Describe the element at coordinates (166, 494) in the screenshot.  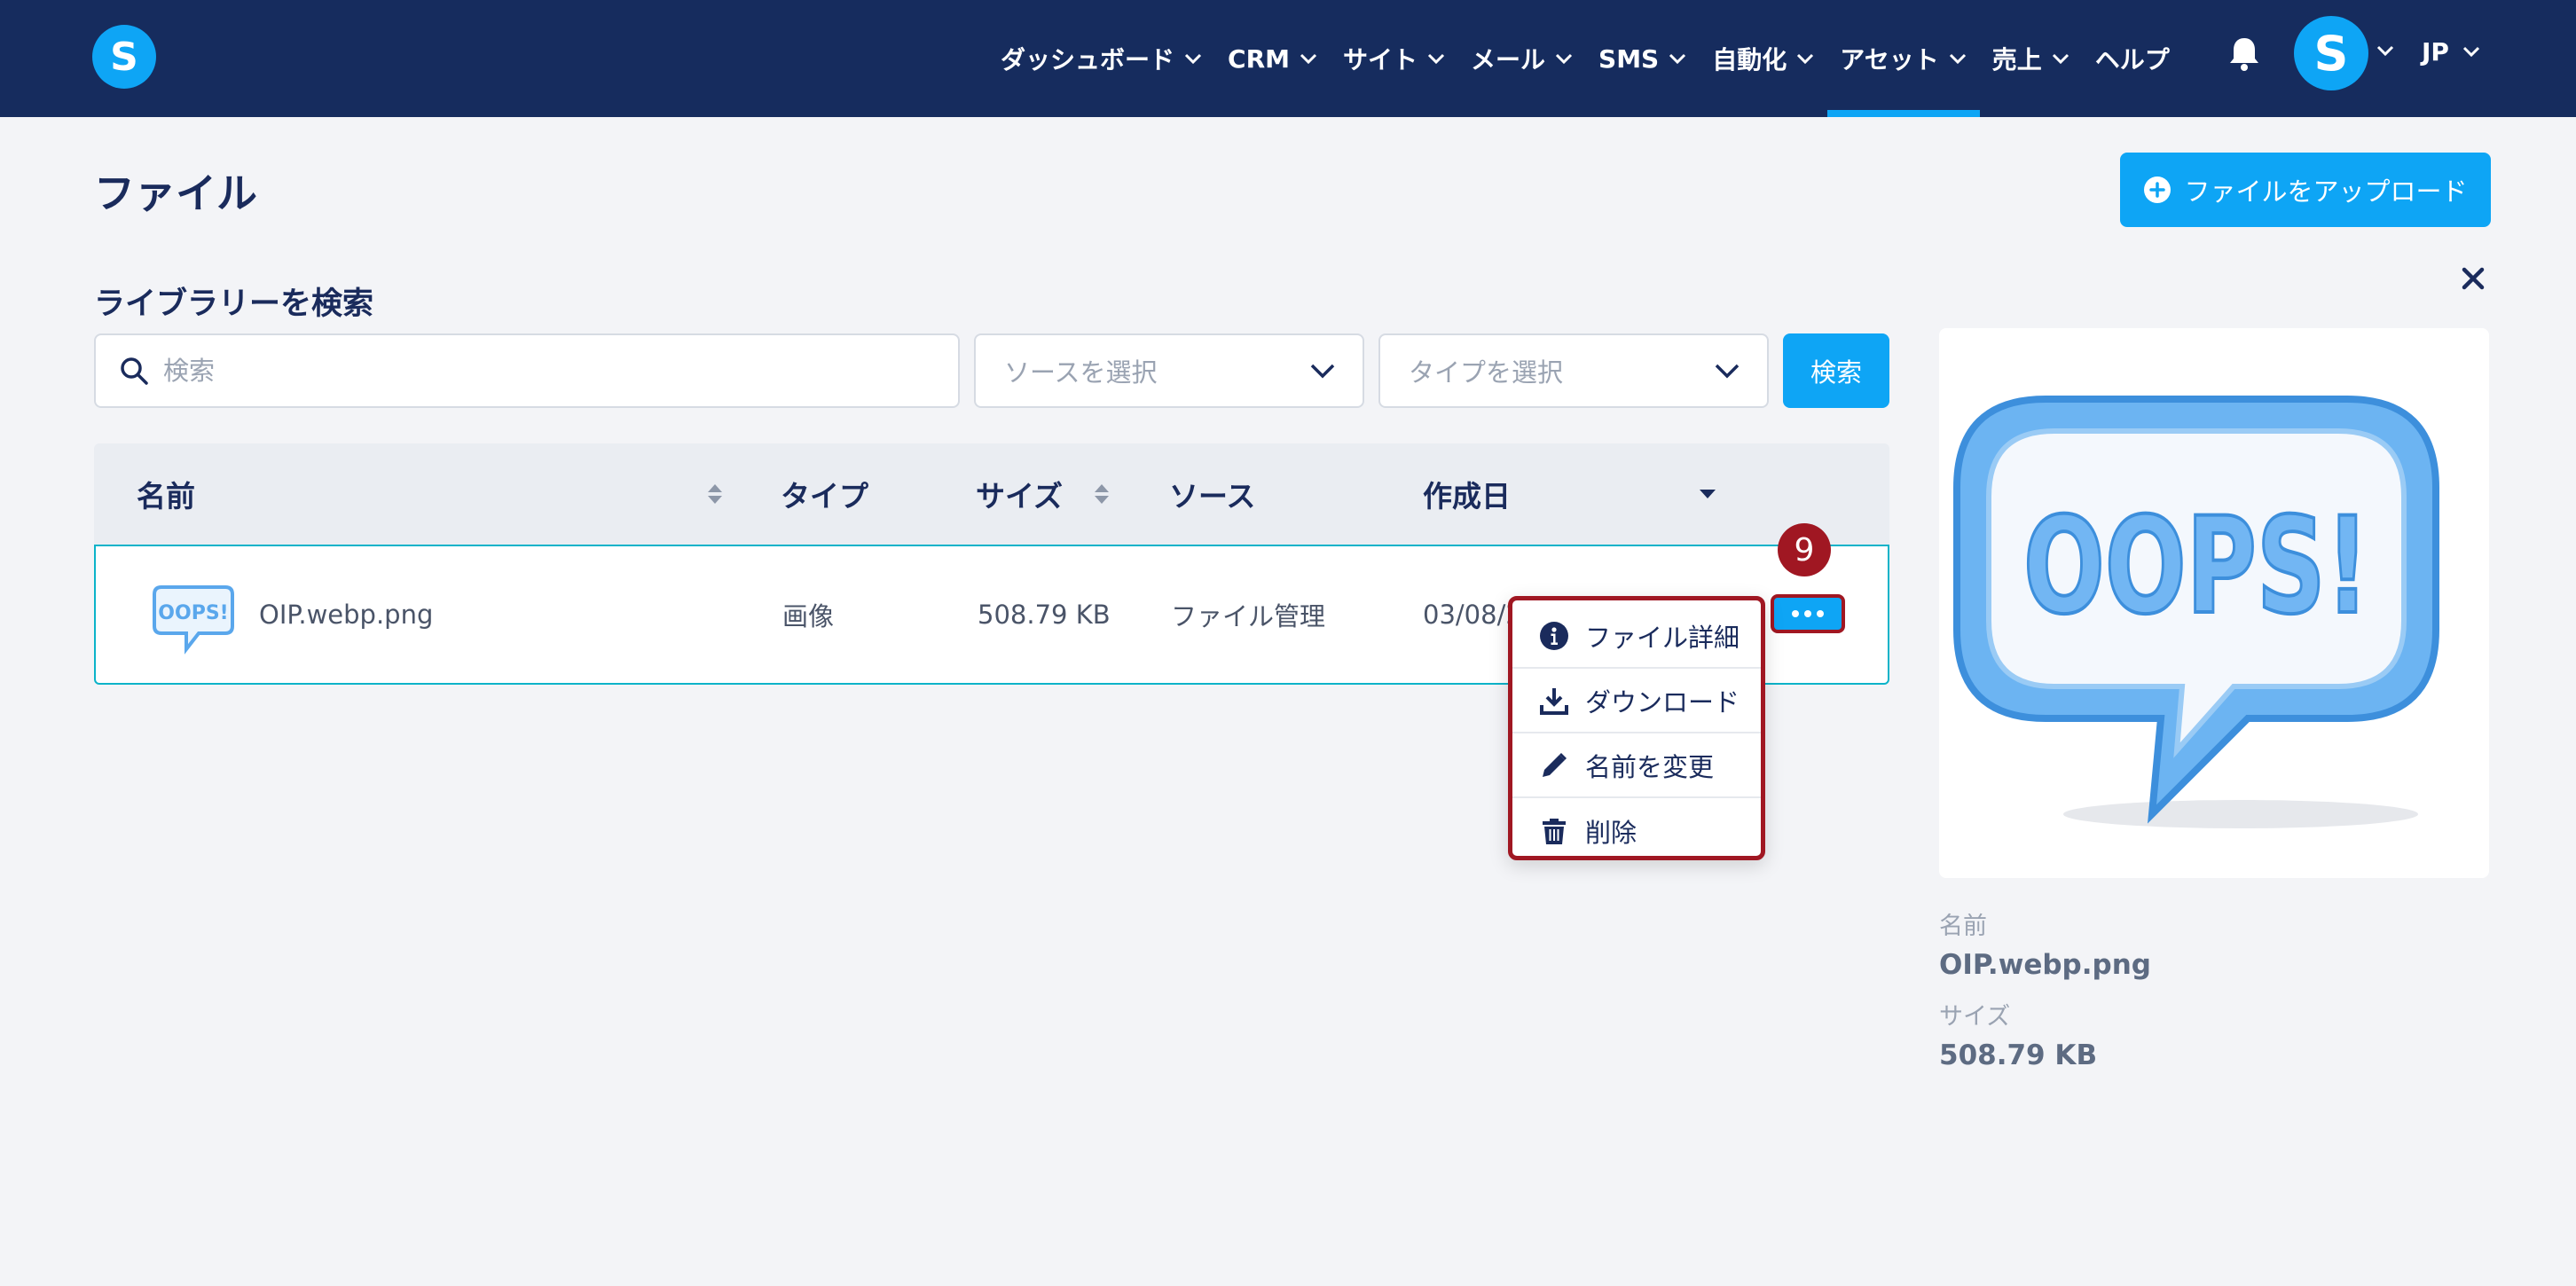
I see `column-header-name: 名前` at that location.